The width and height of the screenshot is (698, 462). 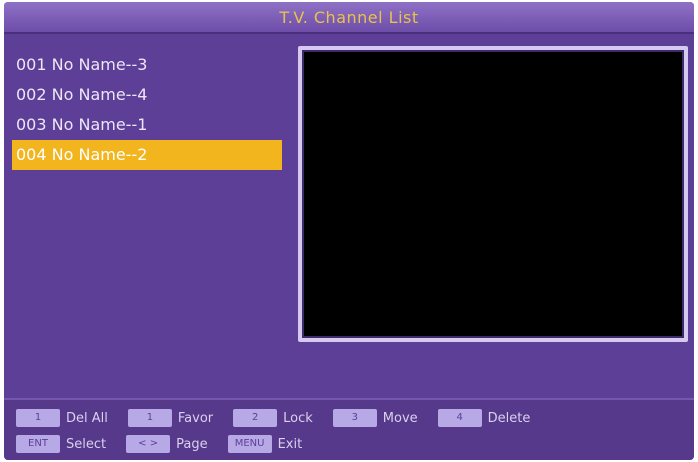 What do you see at coordinates (147, 95) in the screenshot?
I see `channel-item: 002 No Name--4` at bounding box center [147, 95].